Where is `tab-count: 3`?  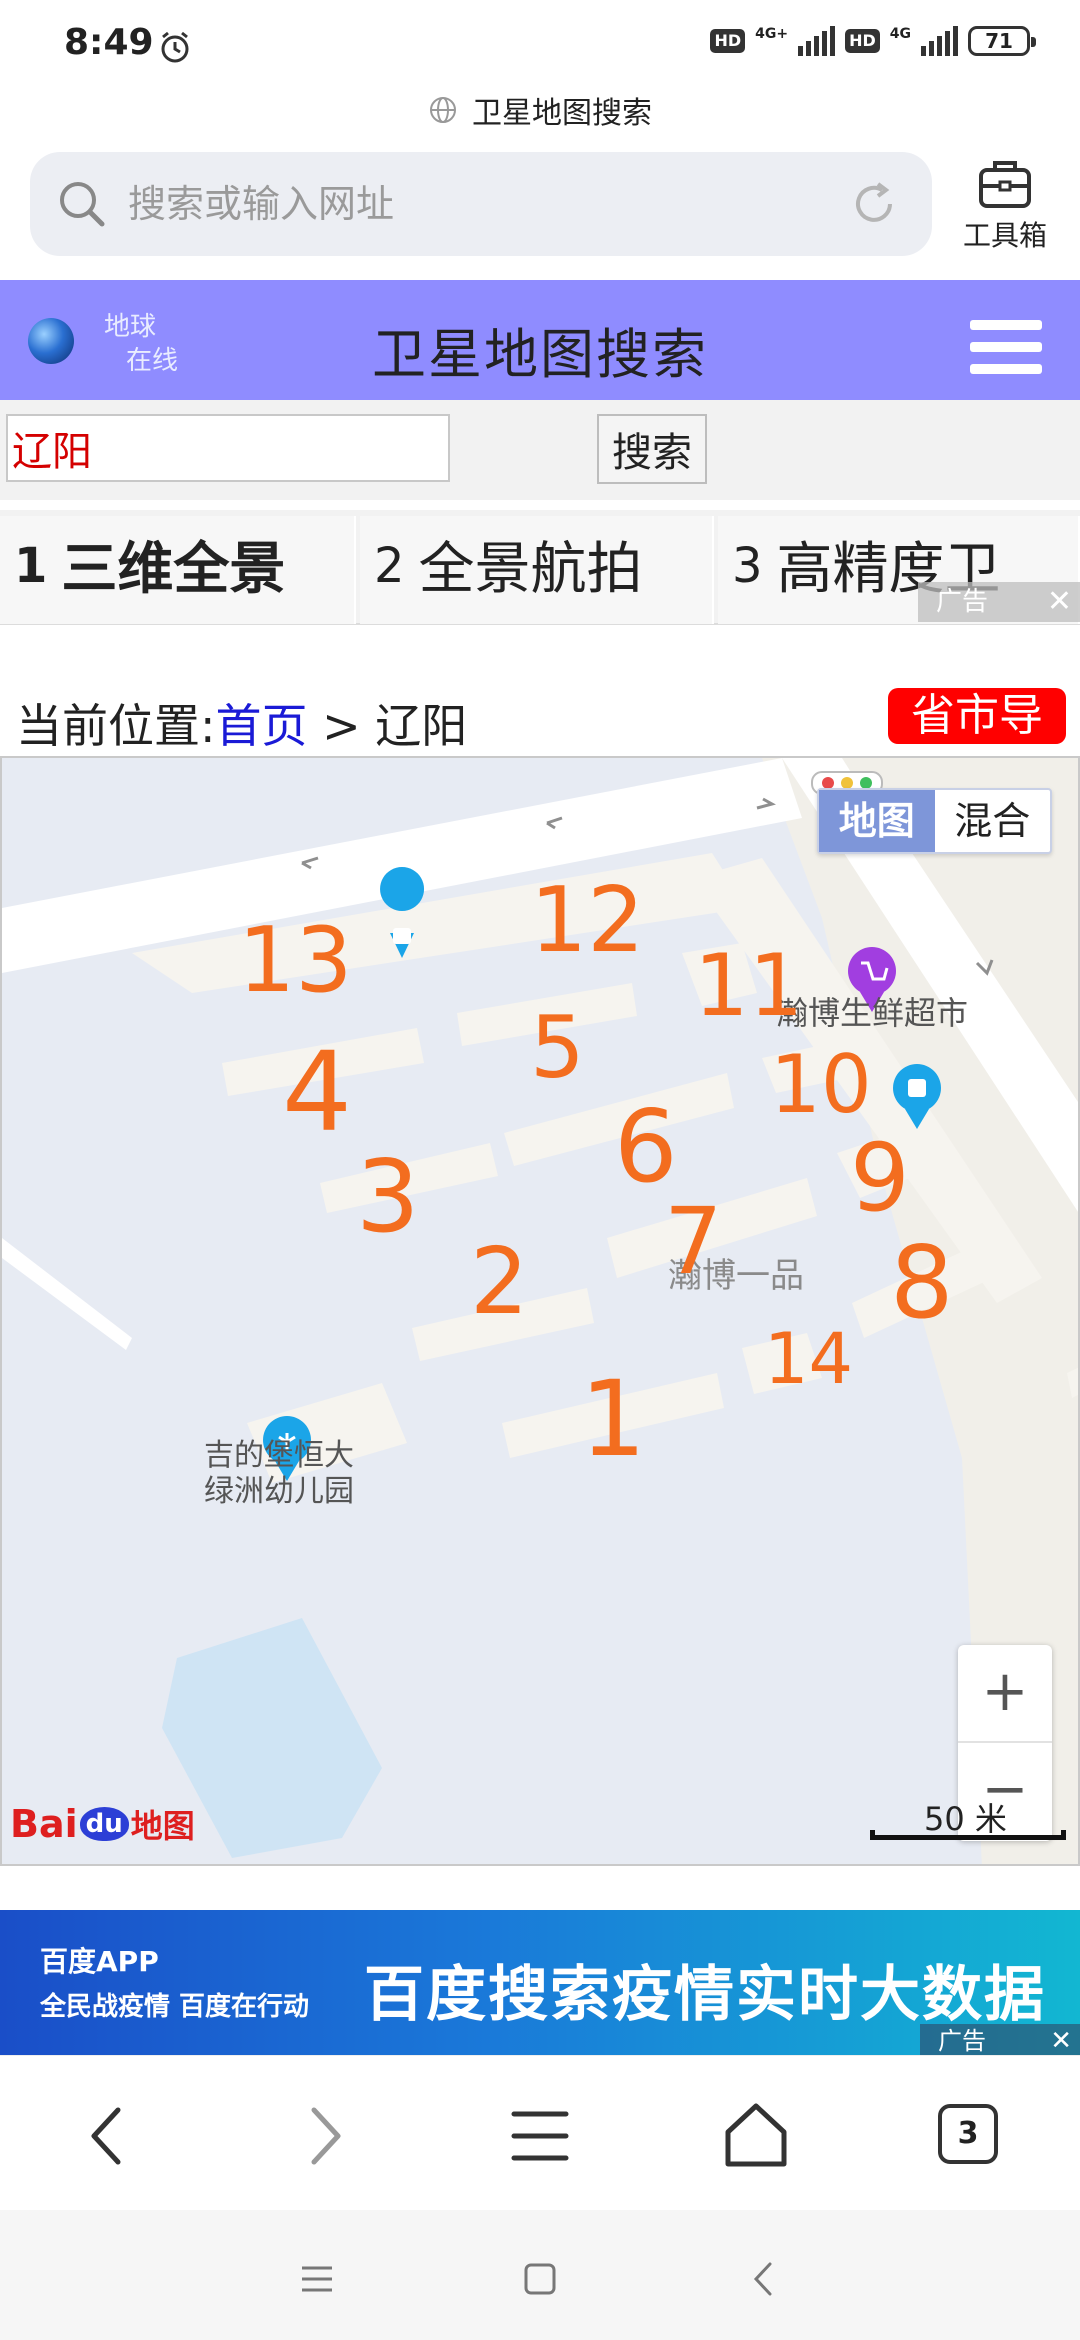
tab-count: 3 is located at coordinates (968, 2134).